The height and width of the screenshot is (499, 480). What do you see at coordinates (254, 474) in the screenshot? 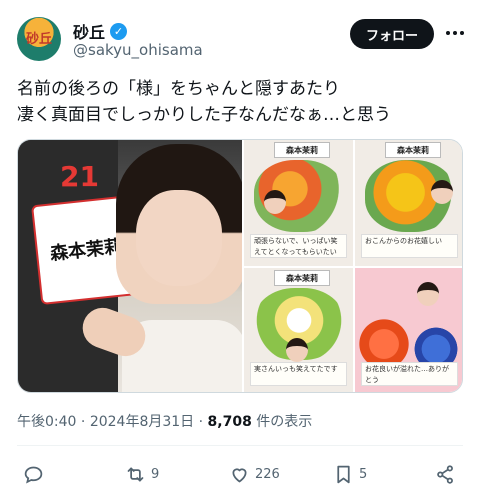
I see `like-button: 226` at bounding box center [254, 474].